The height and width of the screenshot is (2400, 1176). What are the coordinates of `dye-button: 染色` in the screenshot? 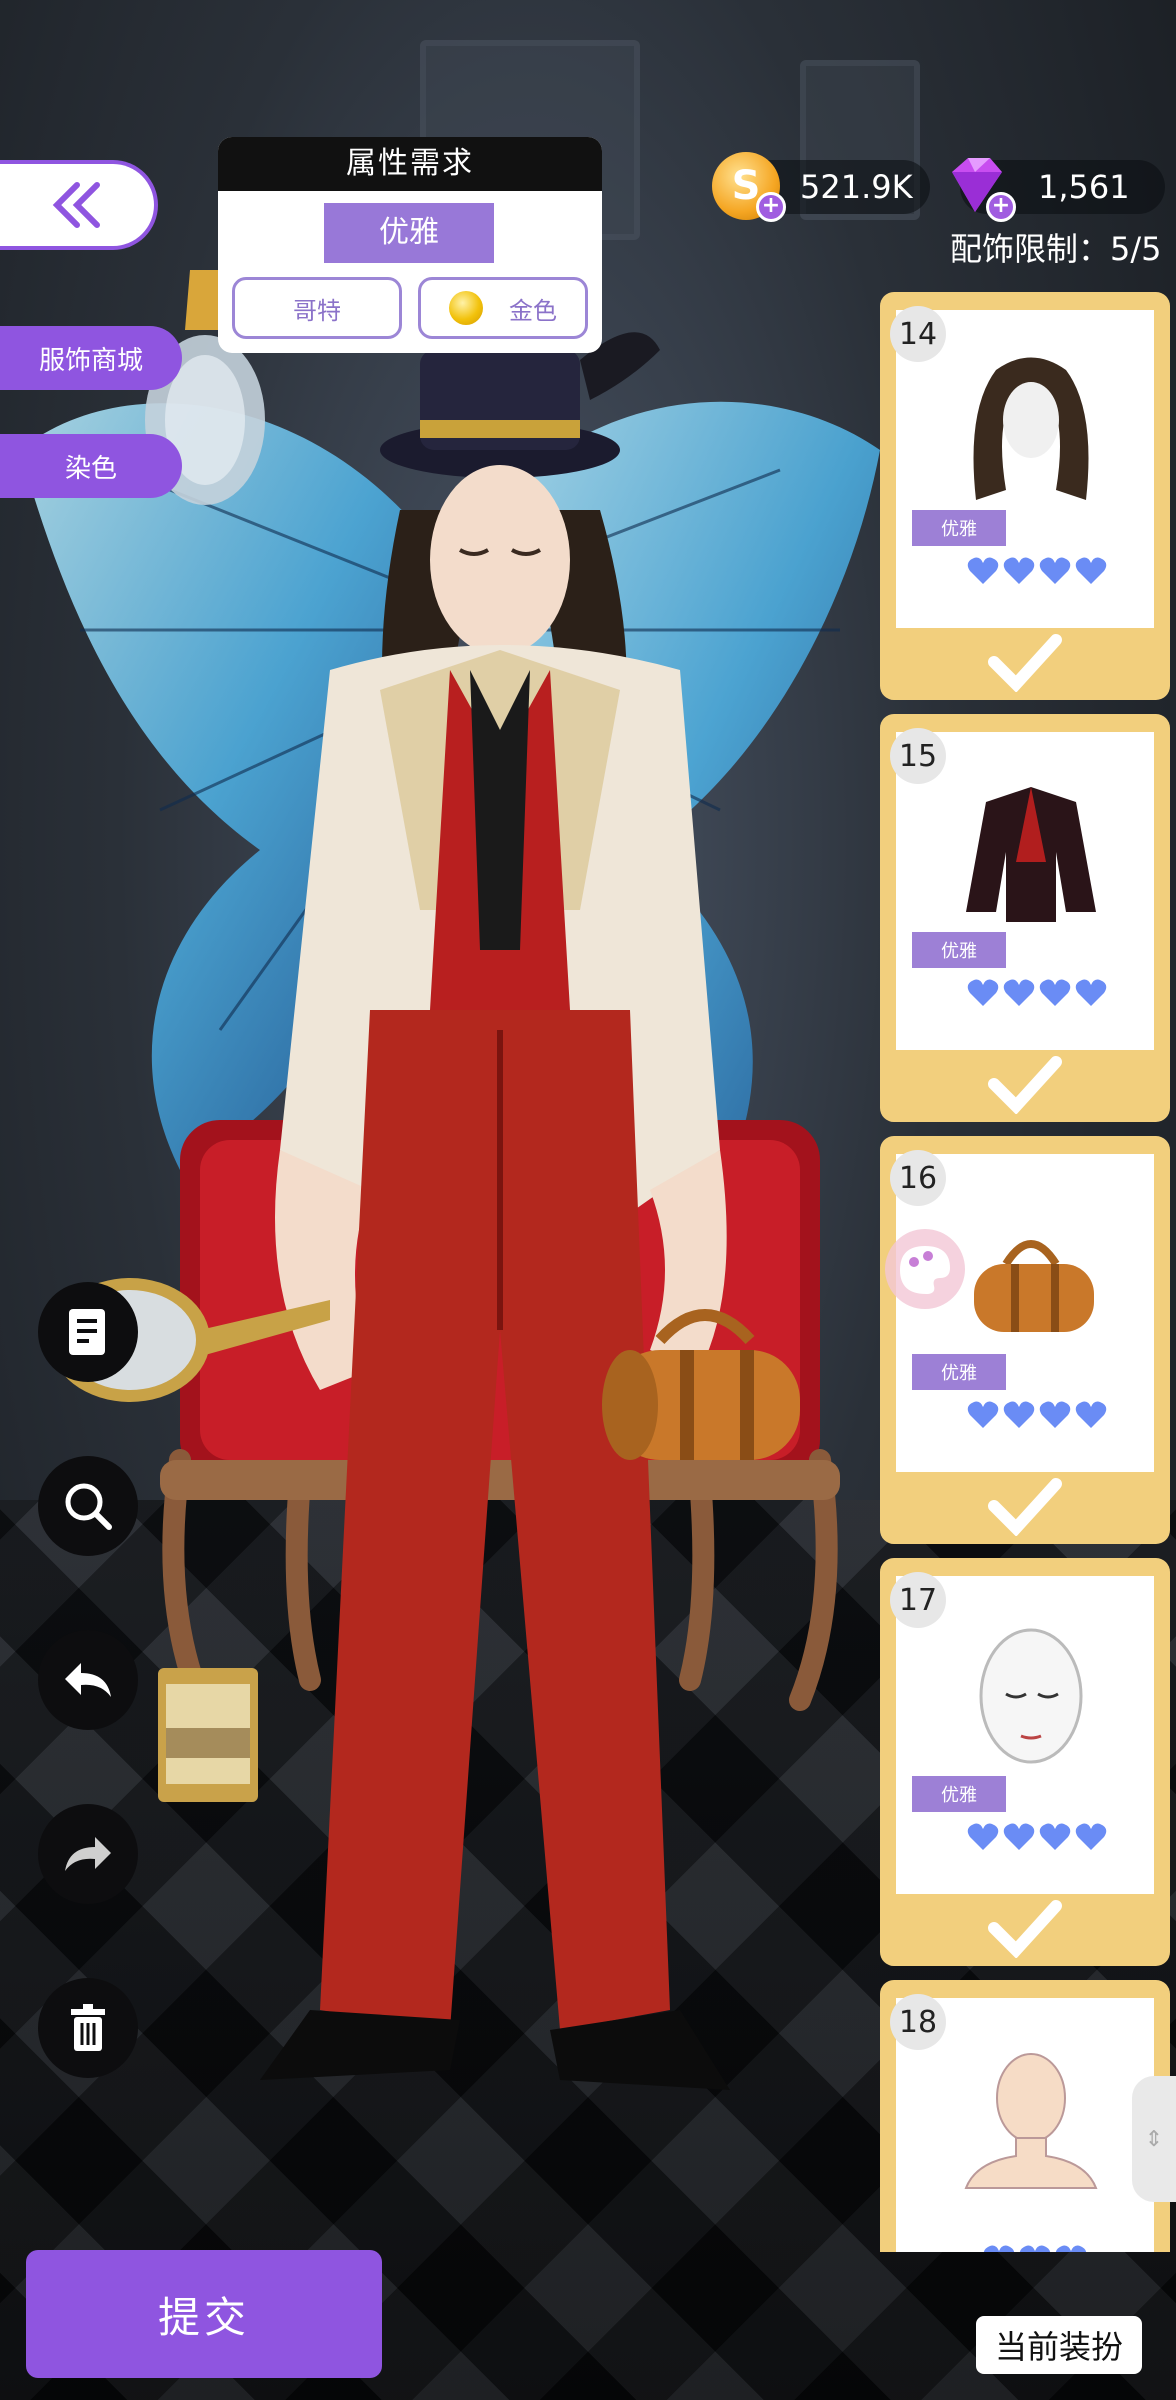 It's located at (91, 466).